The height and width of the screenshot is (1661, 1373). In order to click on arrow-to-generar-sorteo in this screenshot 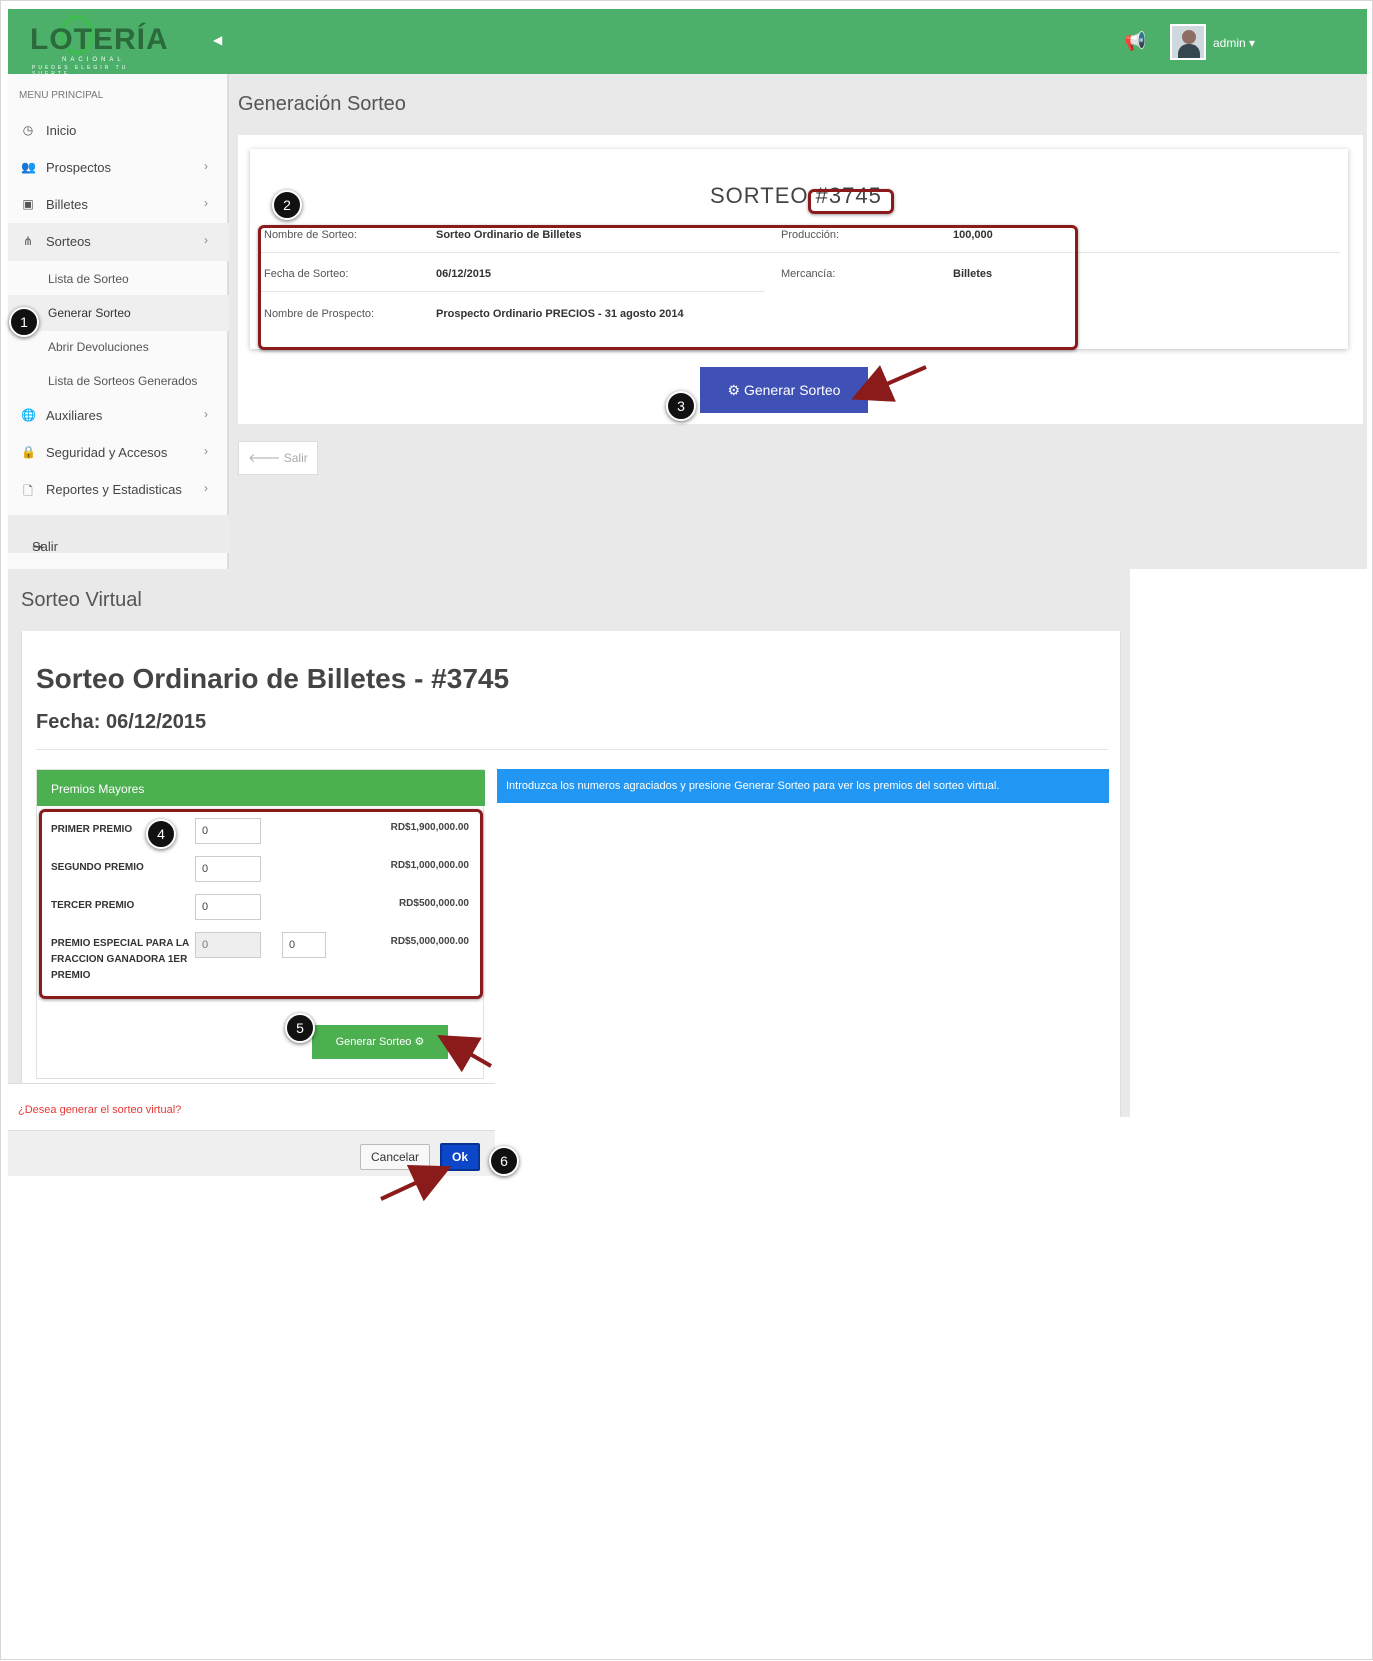, I will do `click(889, 383)`.